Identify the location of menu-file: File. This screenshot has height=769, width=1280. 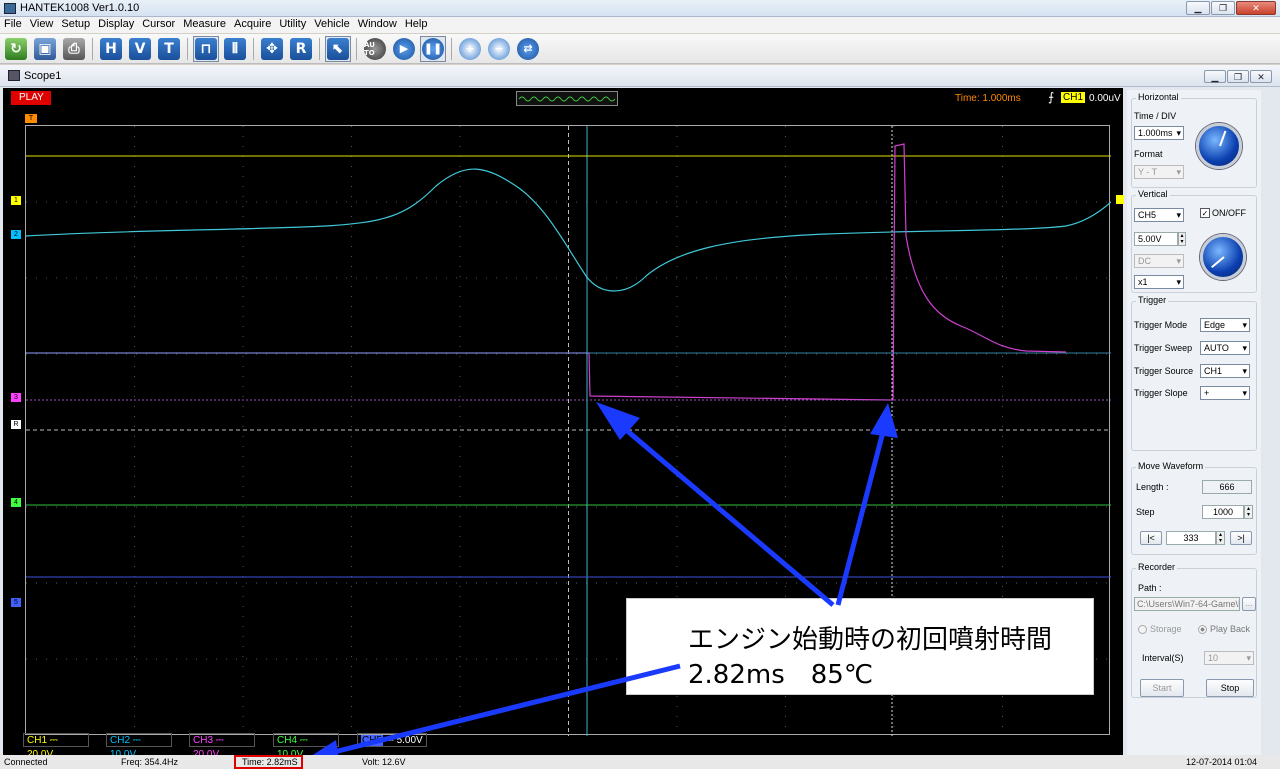
(13, 24).